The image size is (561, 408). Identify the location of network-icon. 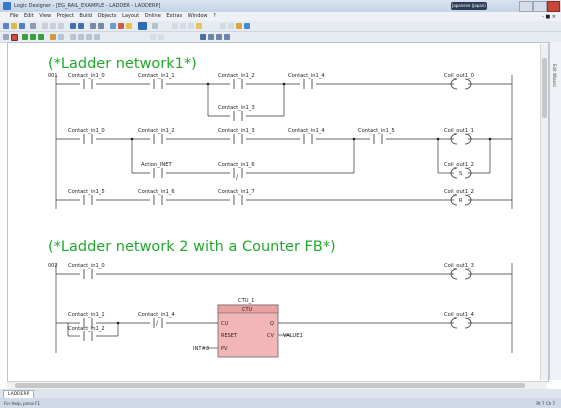
(6, 37).